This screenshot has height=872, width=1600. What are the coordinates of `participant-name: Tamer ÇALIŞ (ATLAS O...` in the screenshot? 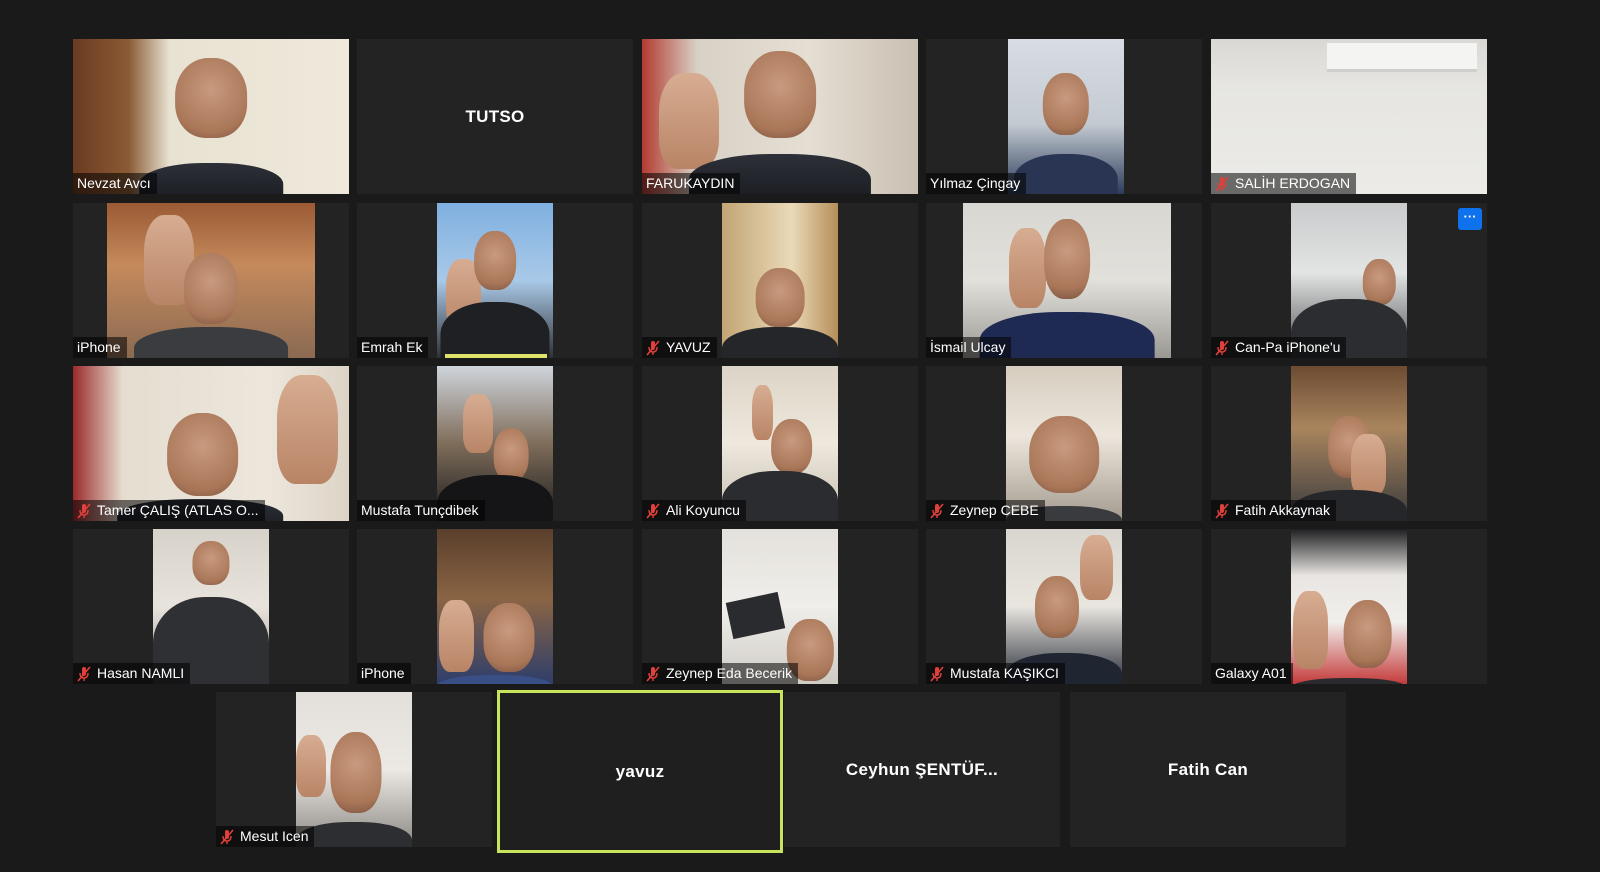 It's located at (178, 510).